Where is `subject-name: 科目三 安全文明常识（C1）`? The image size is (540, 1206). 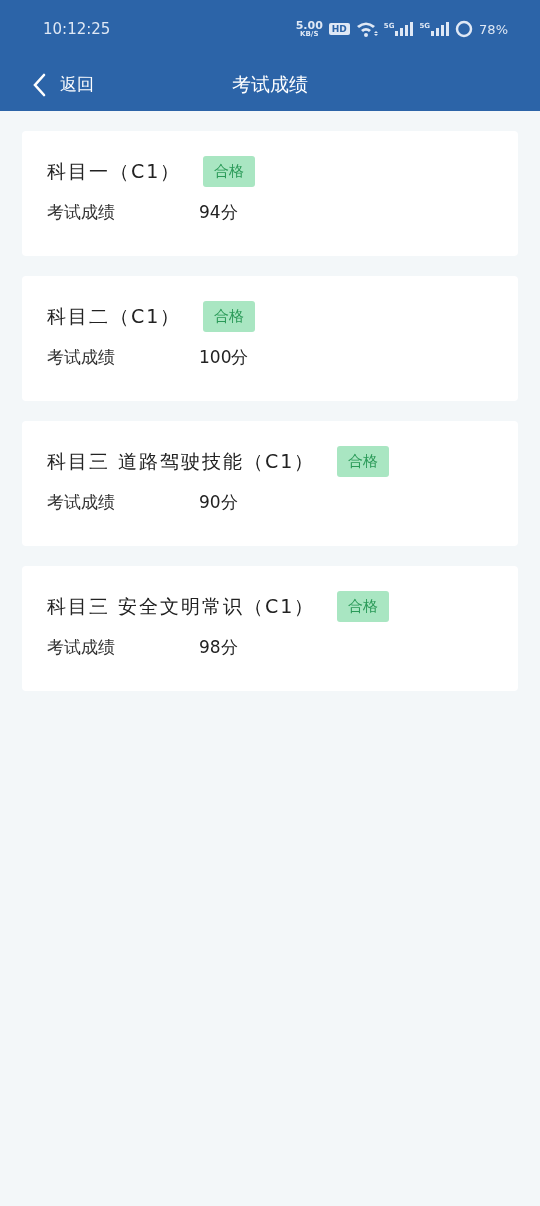
subject-name: 科目三 安全文明常识（C1） is located at coordinates (181, 606).